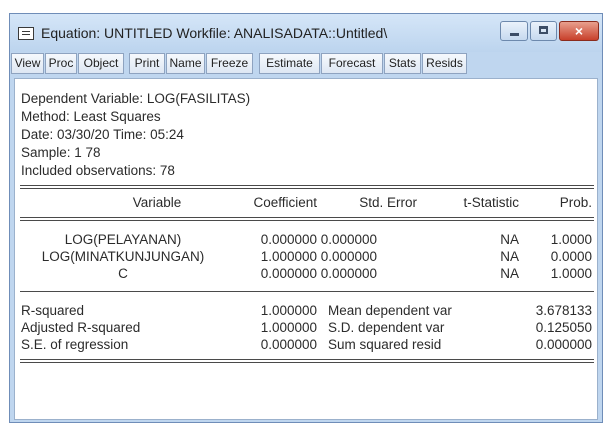 Image resolution: width=614 pixels, height=426 pixels. Describe the element at coordinates (61, 152) in the screenshot. I see `sample-line: Sample: 1 78` at that location.